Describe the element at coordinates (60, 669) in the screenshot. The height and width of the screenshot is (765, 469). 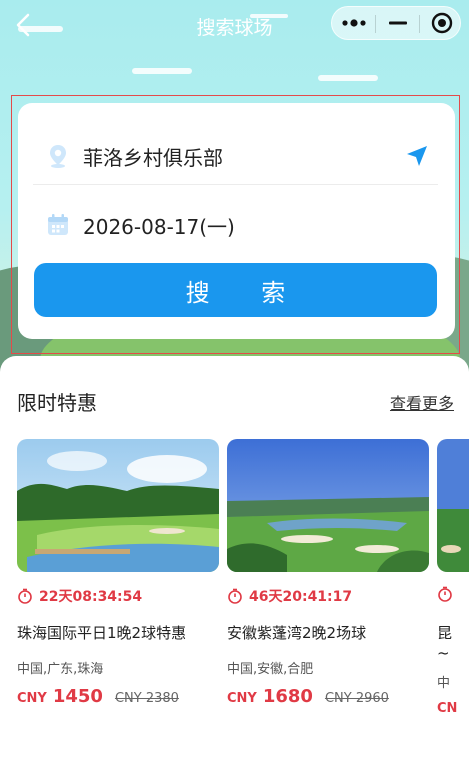
I see `deal-region: 中国,广东,珠海` at that location.